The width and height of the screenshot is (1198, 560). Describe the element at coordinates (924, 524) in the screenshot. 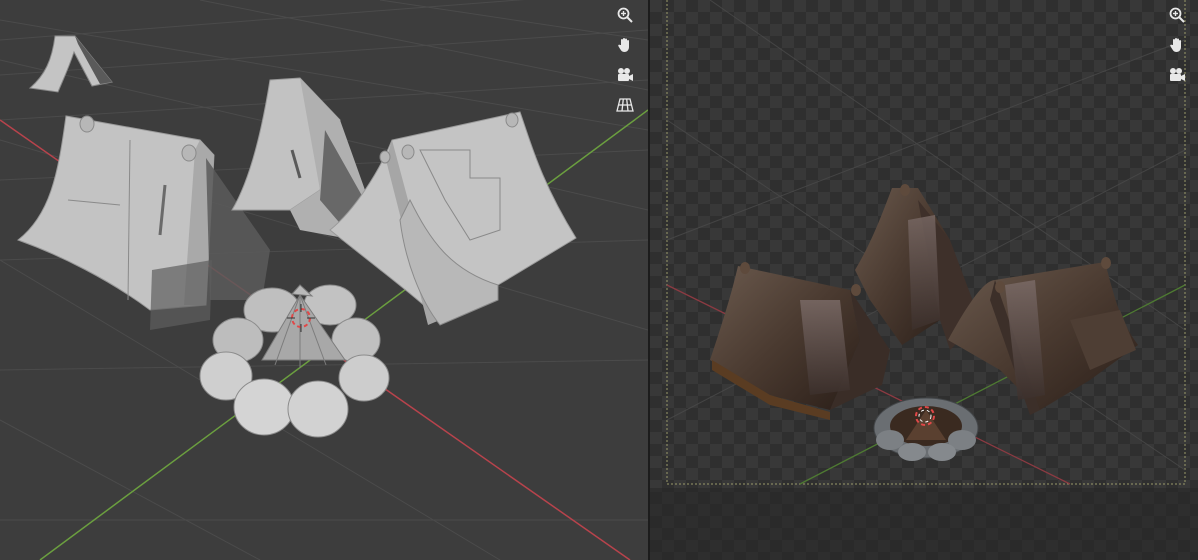

I see `outside-camera-region` at that location.